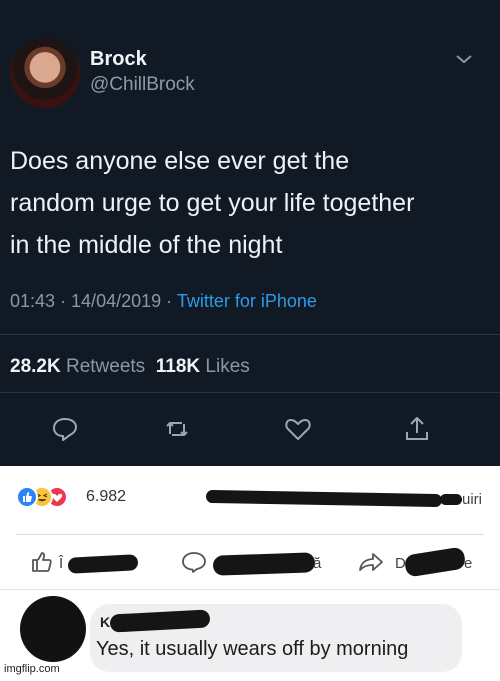 This screenshot has width=500, height=681. What do you see at coordinates (417, 429) in the screenshot?
I see `share-icon` at bounding box center [417, 429].